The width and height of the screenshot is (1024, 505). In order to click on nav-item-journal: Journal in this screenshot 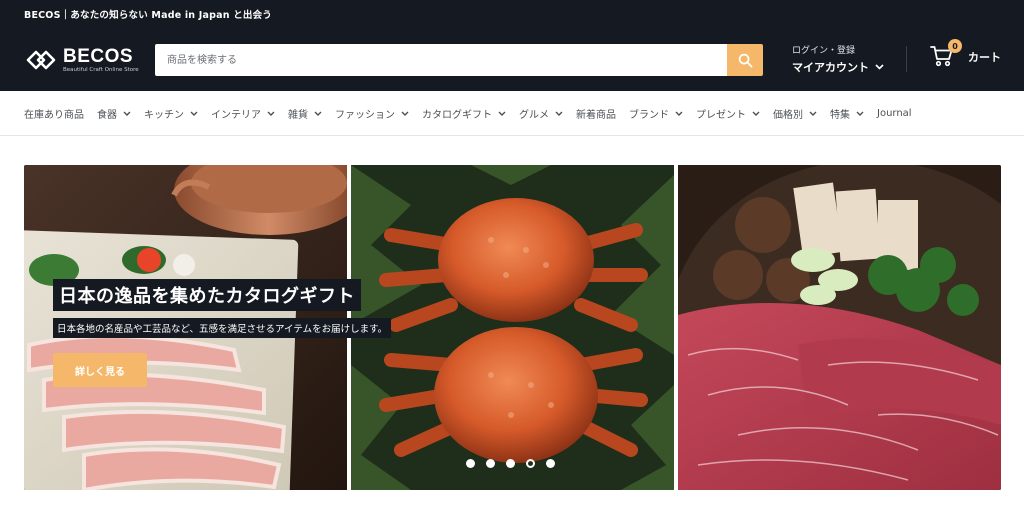, I will do `click(894, 113)`.